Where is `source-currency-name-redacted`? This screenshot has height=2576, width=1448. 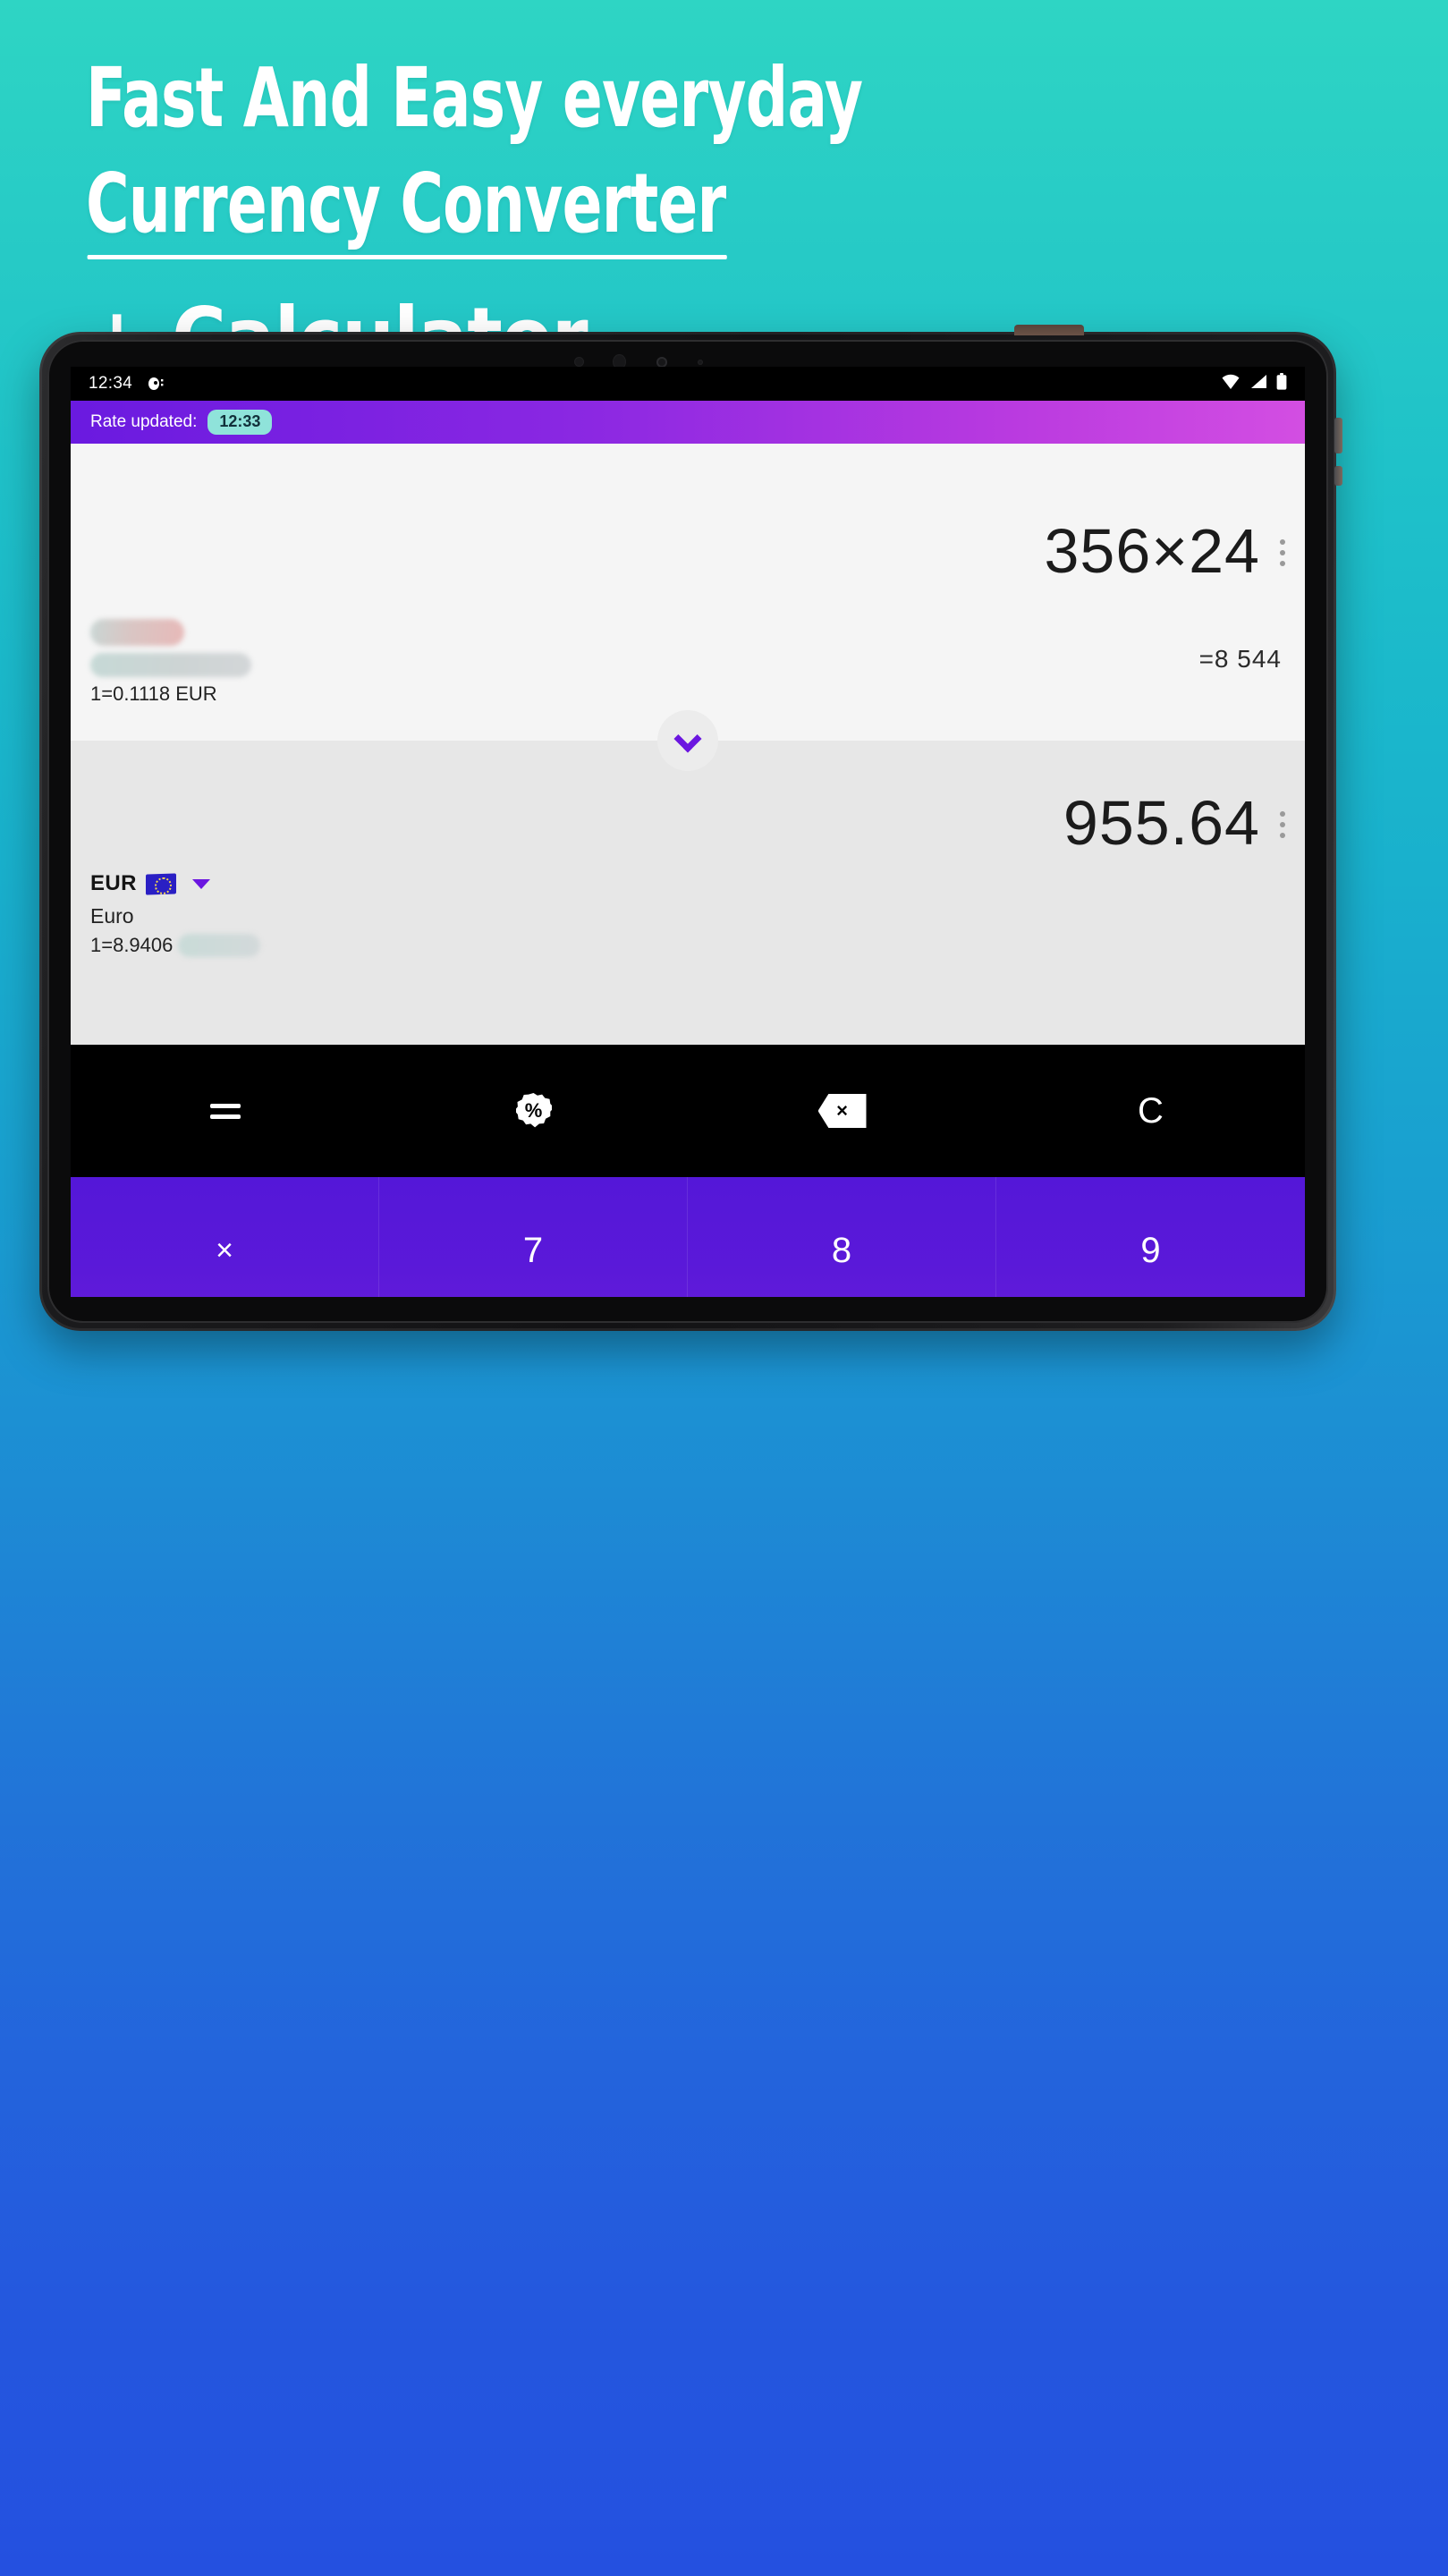
source-currency-name-redacted is located at coordinates (170, 665).